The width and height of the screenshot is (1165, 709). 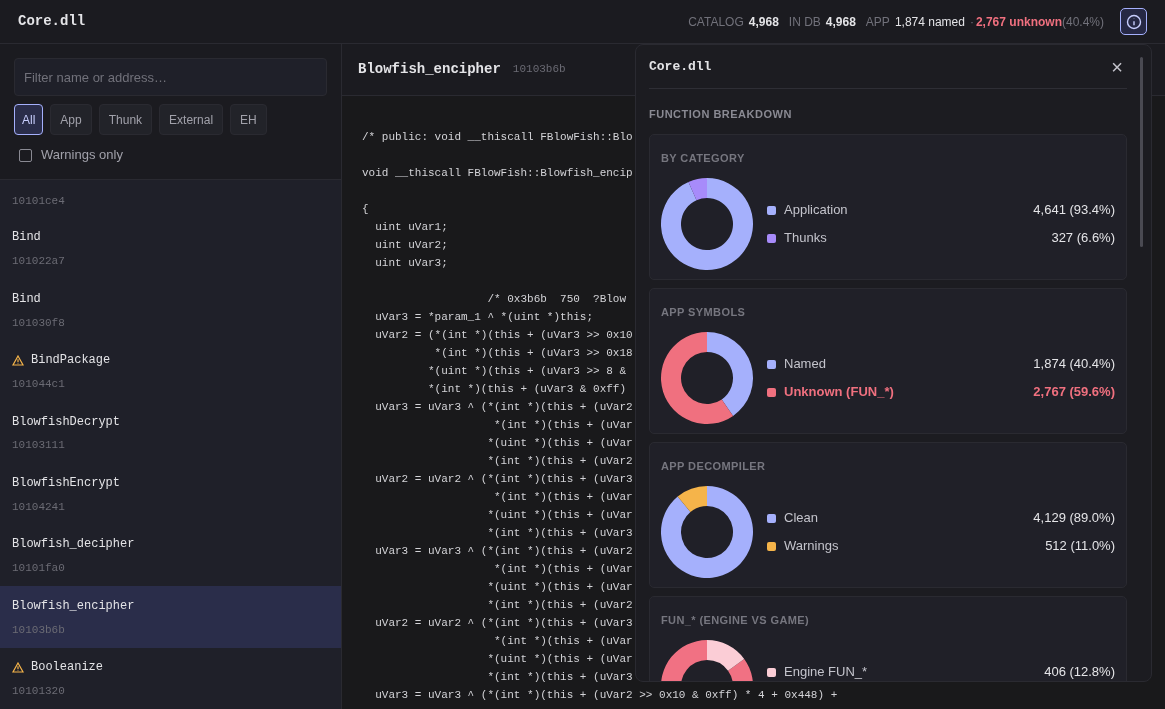 What do you see at coordinates (801, 518) in the screenshot?
I see `legend-label: Clean` at bounding box center [801, 518].